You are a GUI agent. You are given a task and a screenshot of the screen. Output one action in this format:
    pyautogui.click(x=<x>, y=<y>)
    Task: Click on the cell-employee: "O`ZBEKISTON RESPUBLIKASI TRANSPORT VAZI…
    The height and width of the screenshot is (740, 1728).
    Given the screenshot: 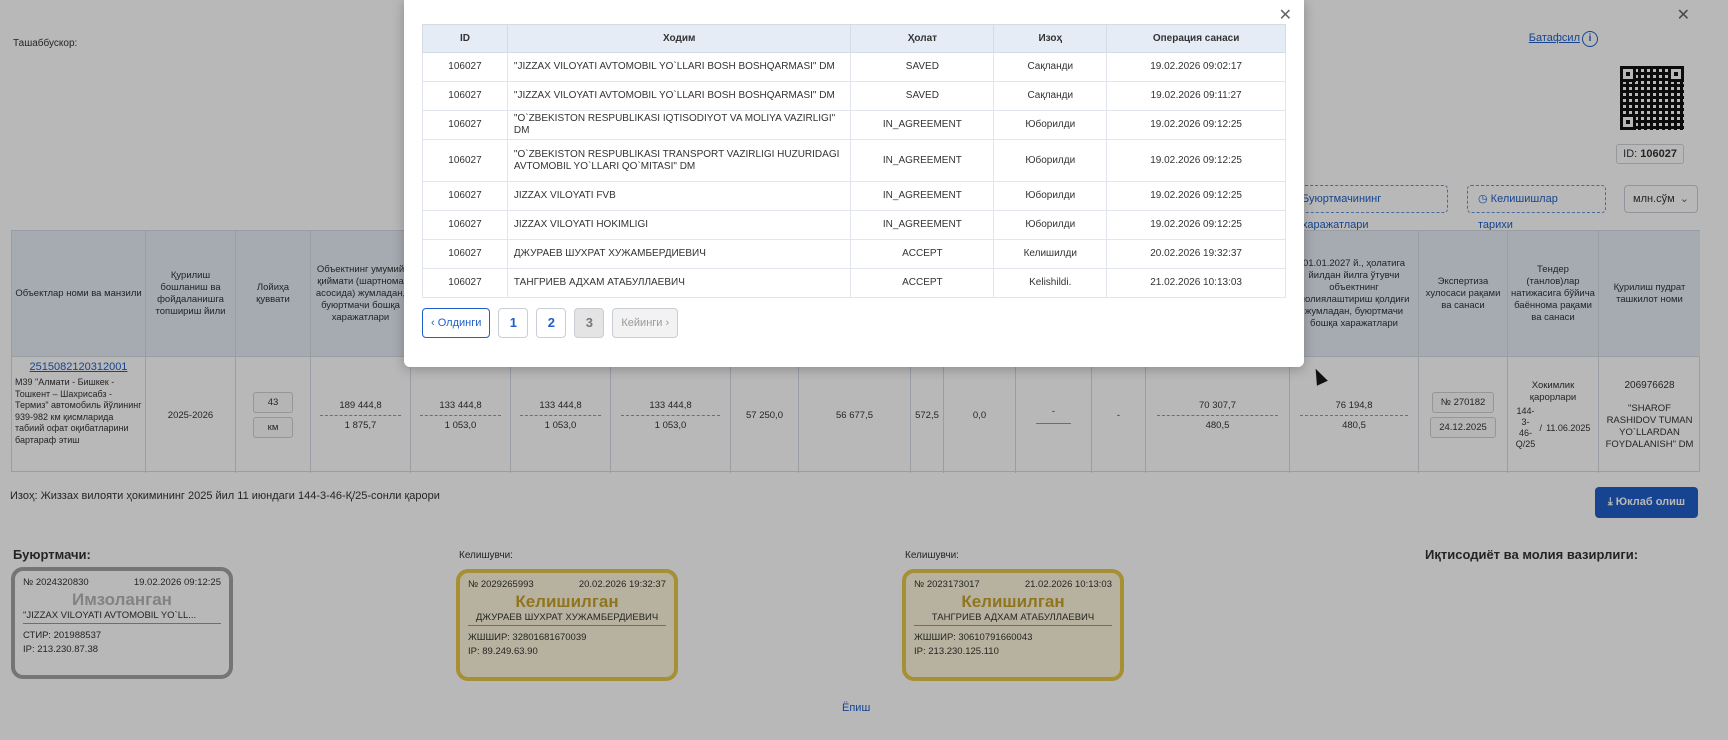 What is the action you would take?
    pyautogui.click(x=679, y=160)
    